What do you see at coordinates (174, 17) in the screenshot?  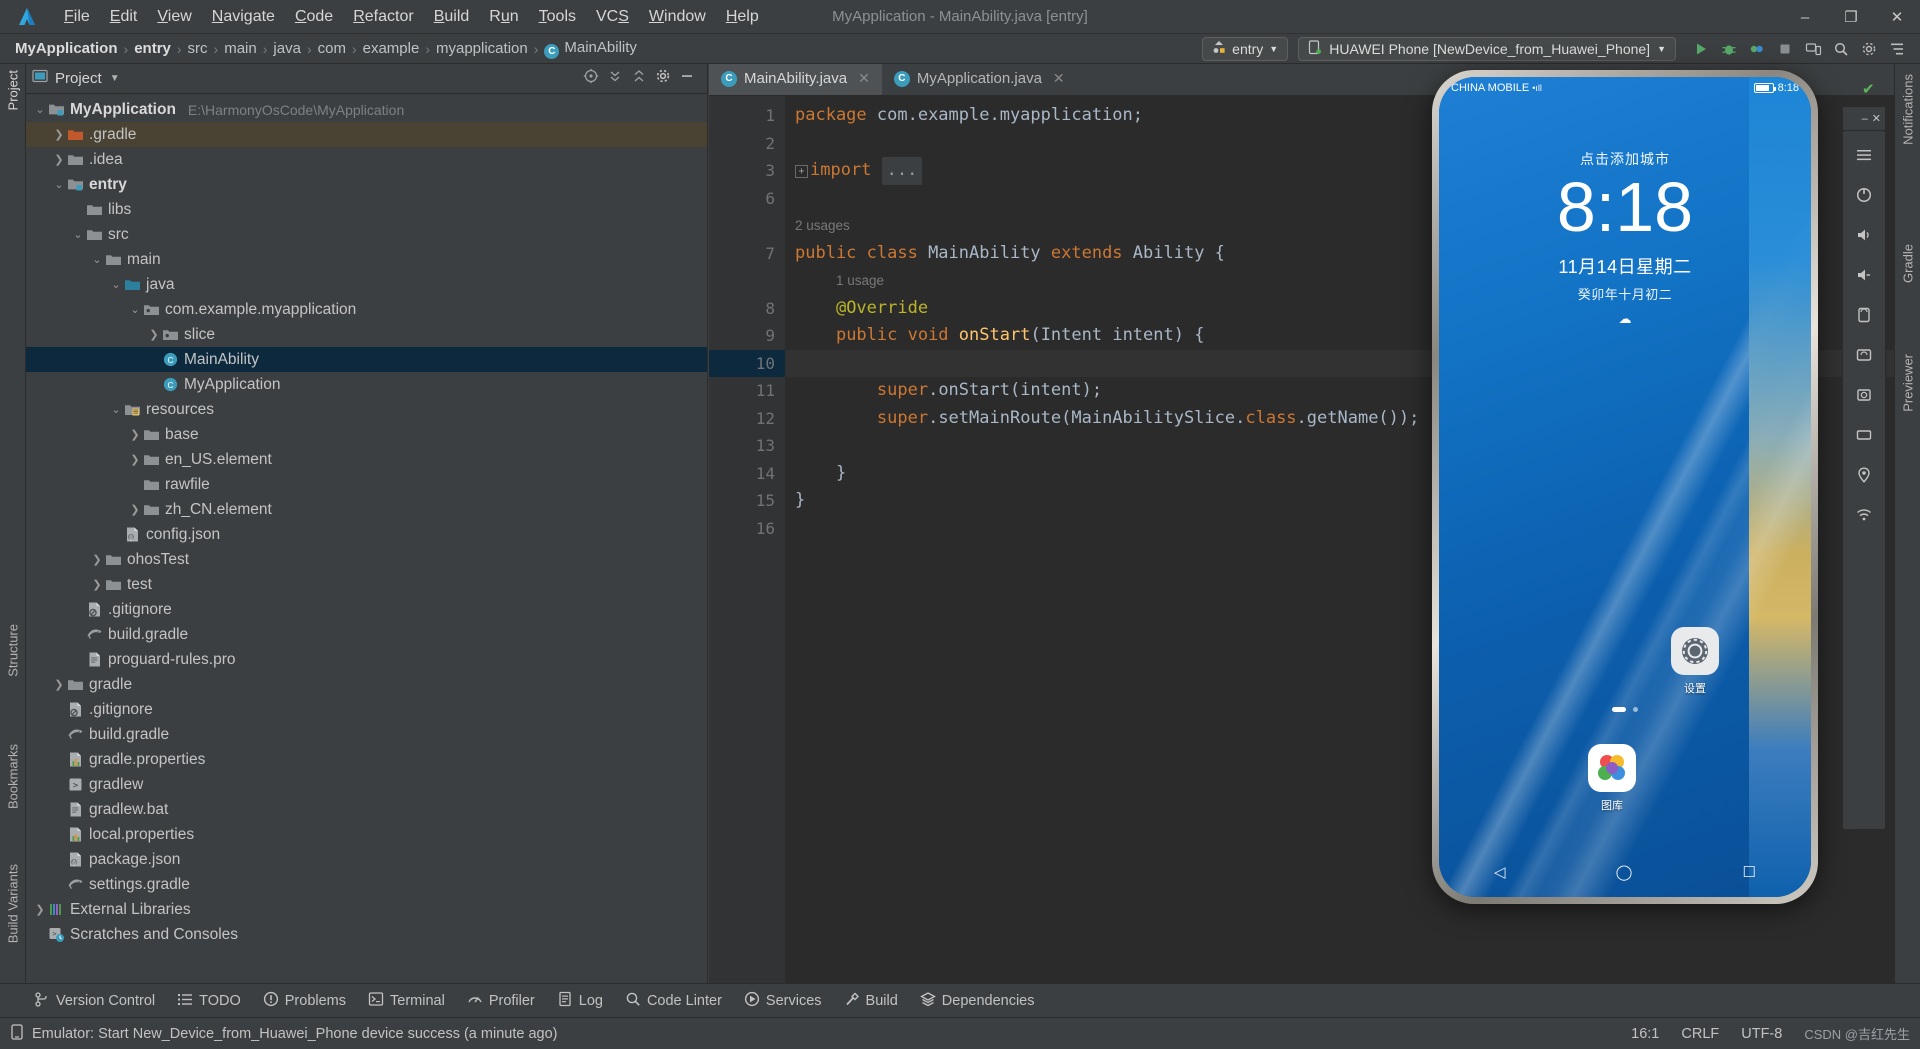 I see `menu-view: View` at bounding box center [174, 17].